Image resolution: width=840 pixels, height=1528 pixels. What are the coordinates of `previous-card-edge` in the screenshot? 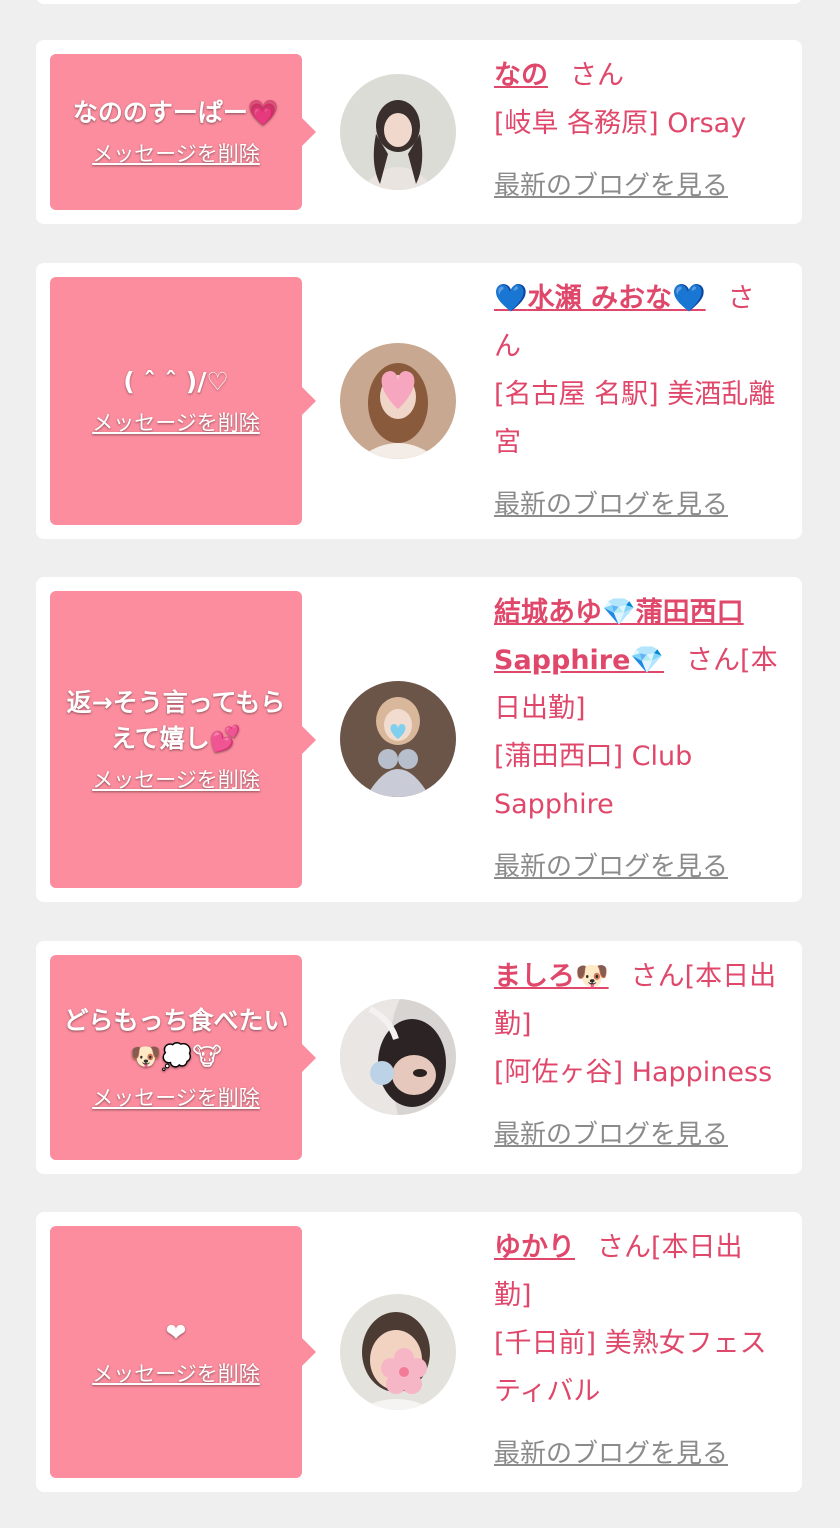 It's located at (419, 2).